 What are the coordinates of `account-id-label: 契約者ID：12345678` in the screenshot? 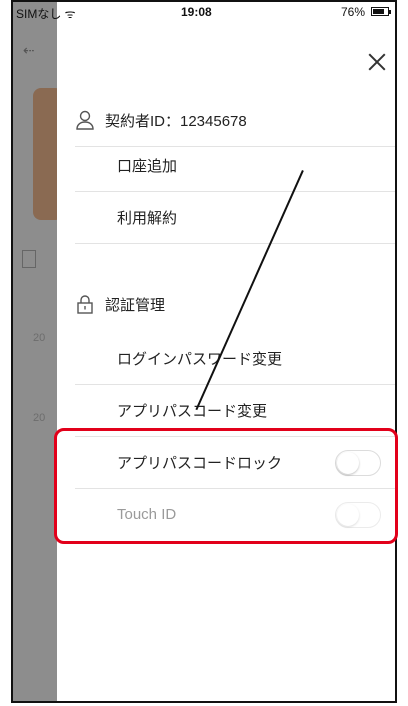 It's located at (176, 121).